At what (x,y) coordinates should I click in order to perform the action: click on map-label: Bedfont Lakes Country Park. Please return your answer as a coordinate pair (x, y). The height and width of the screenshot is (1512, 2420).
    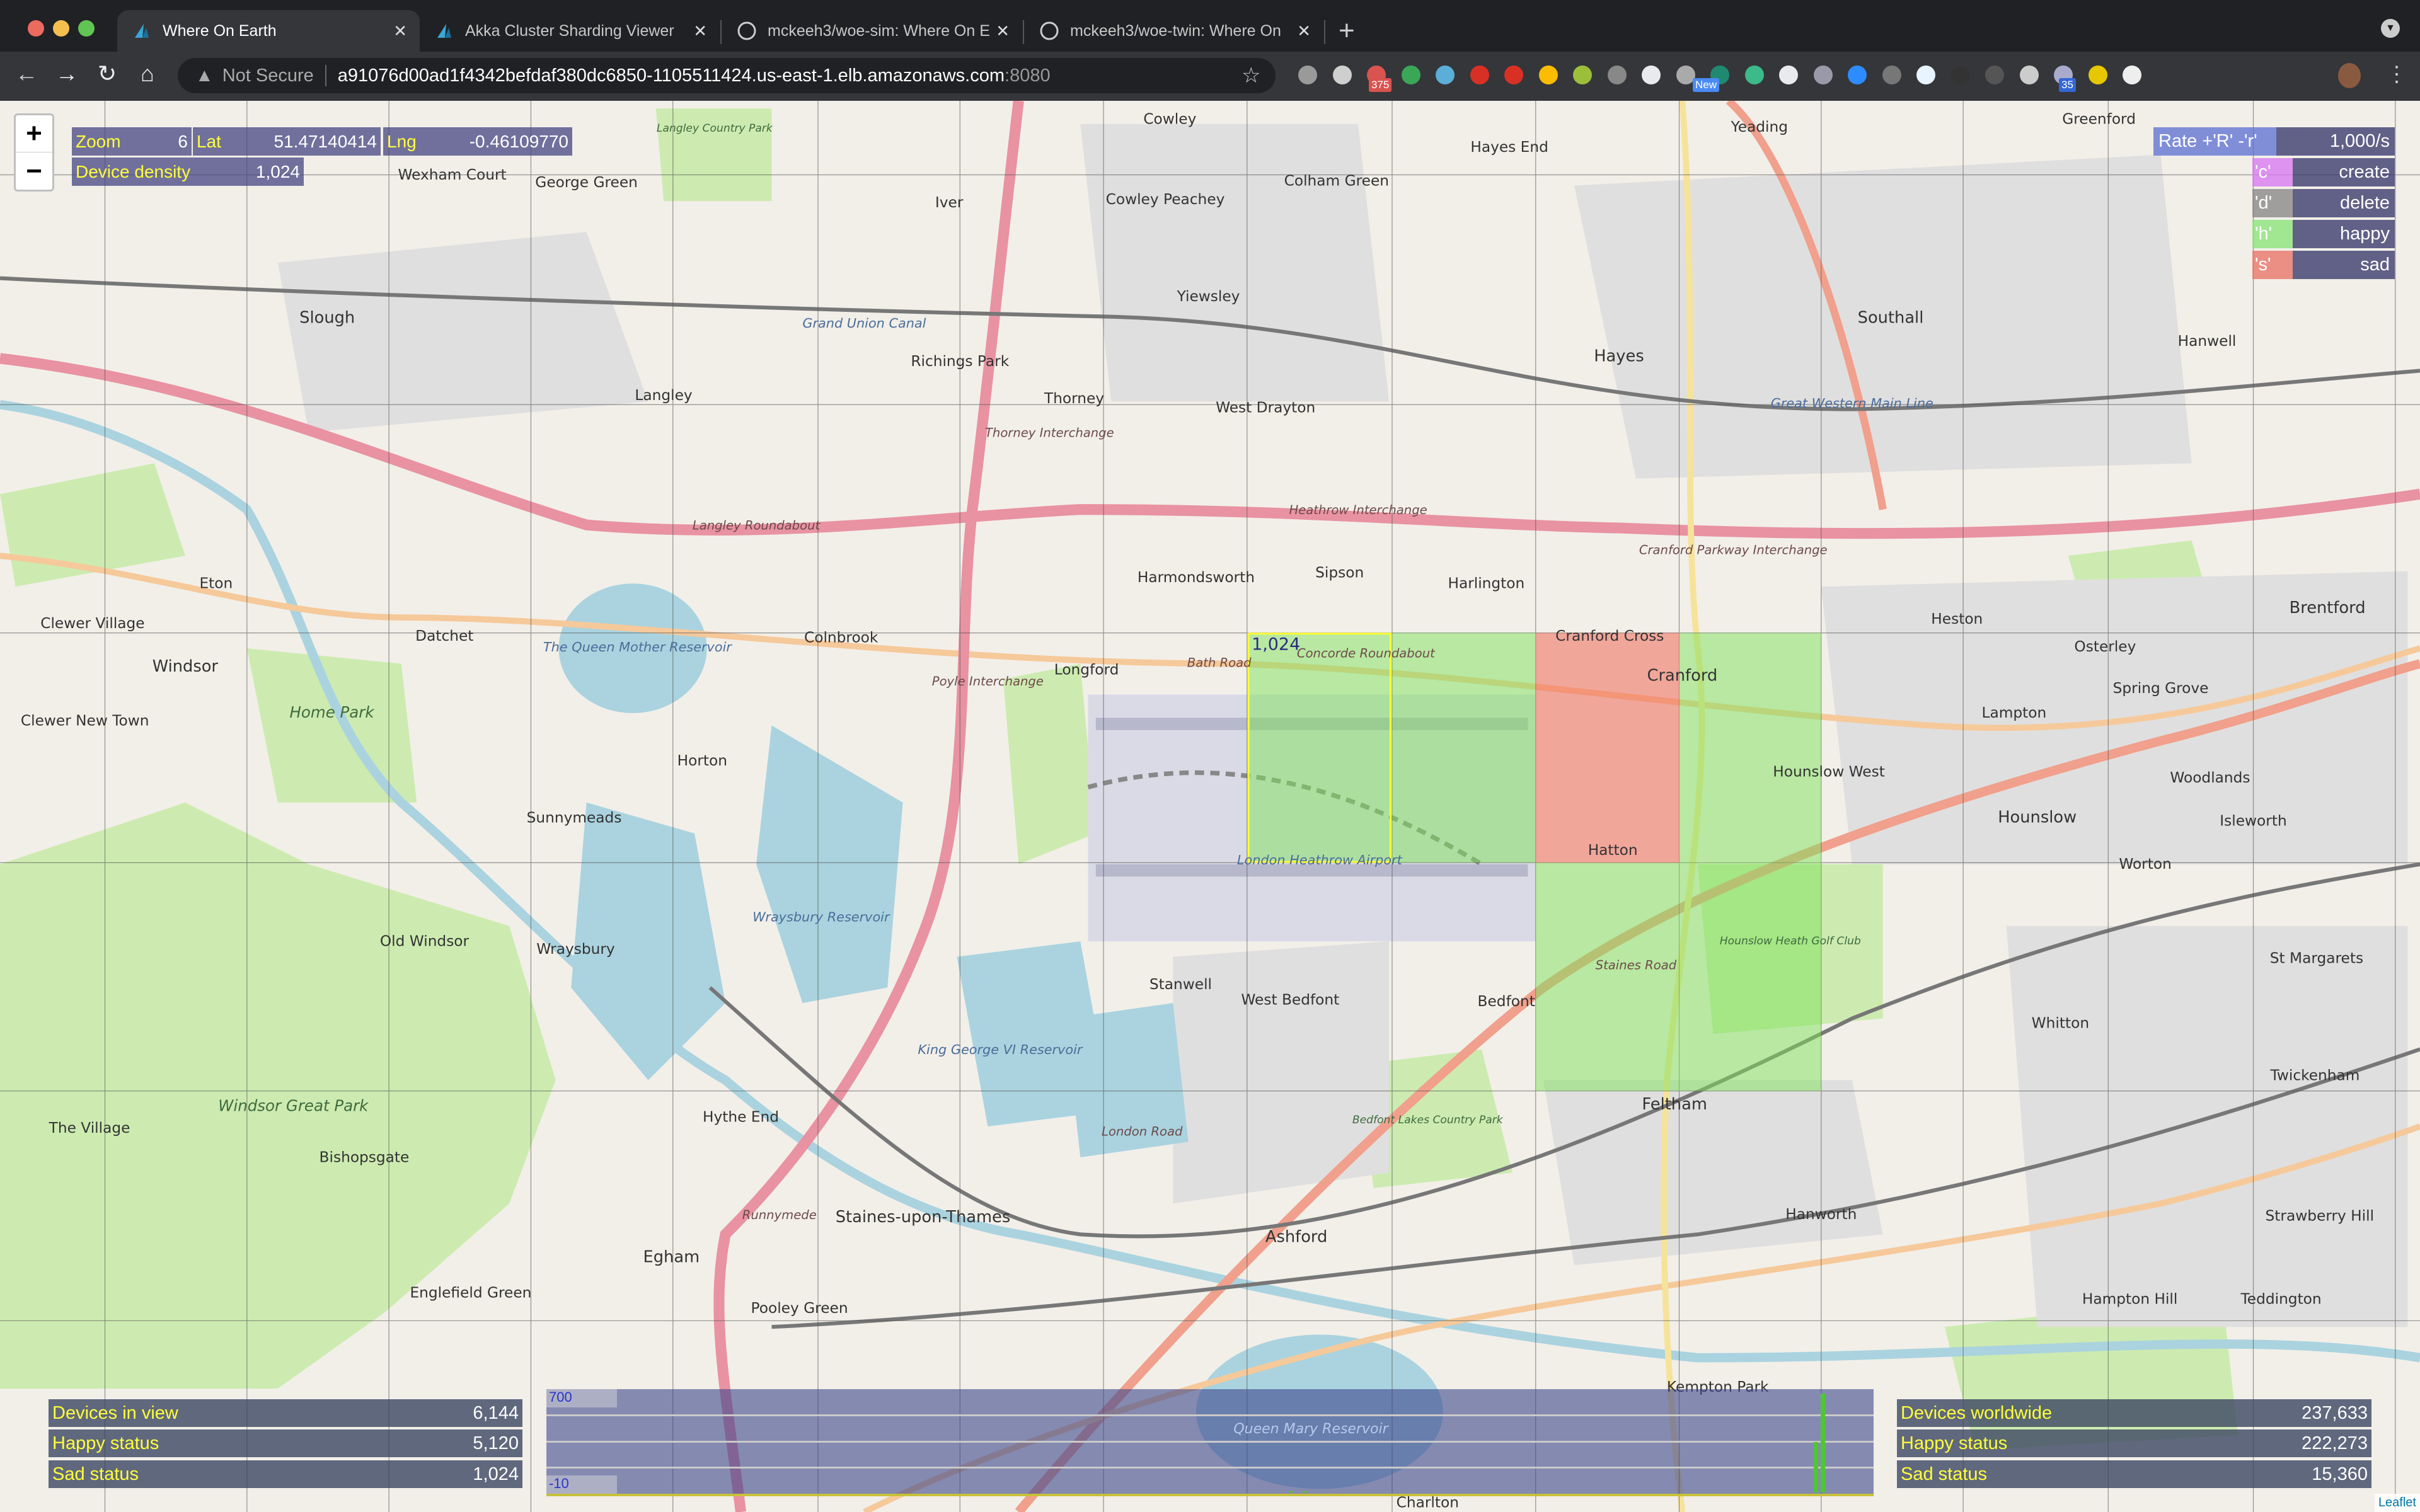
    Looking at the image, I should click on (1428, 1120).